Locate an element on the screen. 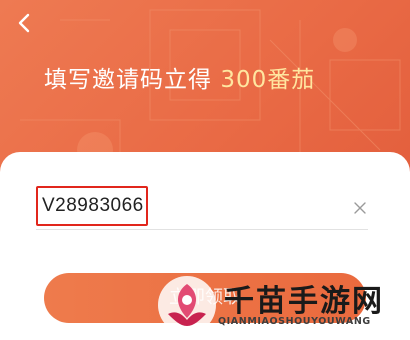 Image resolution: width=410 pixels, height=340 pixels. qianmiao-logo-icon is located at coordinates (187, 305).